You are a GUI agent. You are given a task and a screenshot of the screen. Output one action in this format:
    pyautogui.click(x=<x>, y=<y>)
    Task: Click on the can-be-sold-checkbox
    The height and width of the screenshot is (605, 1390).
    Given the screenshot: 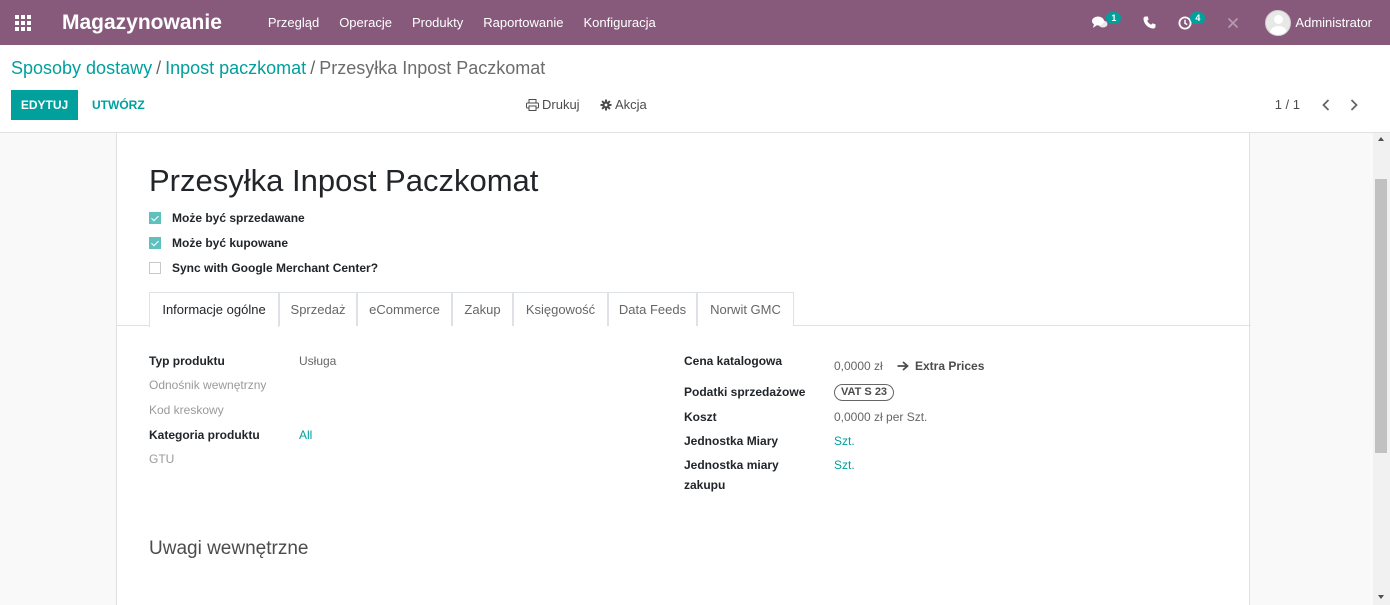 What is the action you would take?
    pyautogui.click(x=155, y=218)
    